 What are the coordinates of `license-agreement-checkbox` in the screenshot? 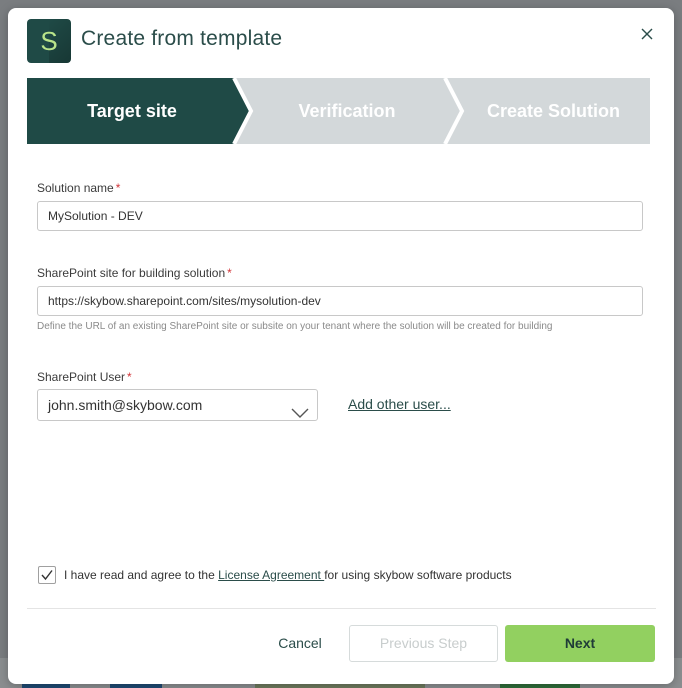 It's located at (47, 575).